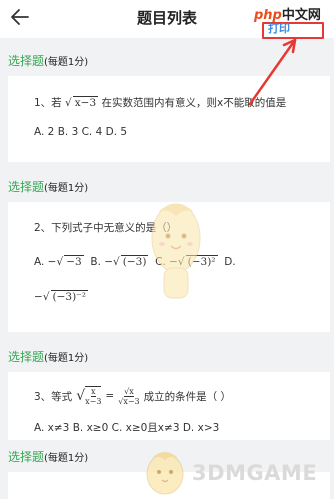 The width and height of the screenshot is (334, 499). What do you see at coordinates (132, 396) in the screenshot?
I see `question-text: 3、等式 √ x x−3 = √x √x−3 成立的条件是（ ）` at bounding box center [132, 396].